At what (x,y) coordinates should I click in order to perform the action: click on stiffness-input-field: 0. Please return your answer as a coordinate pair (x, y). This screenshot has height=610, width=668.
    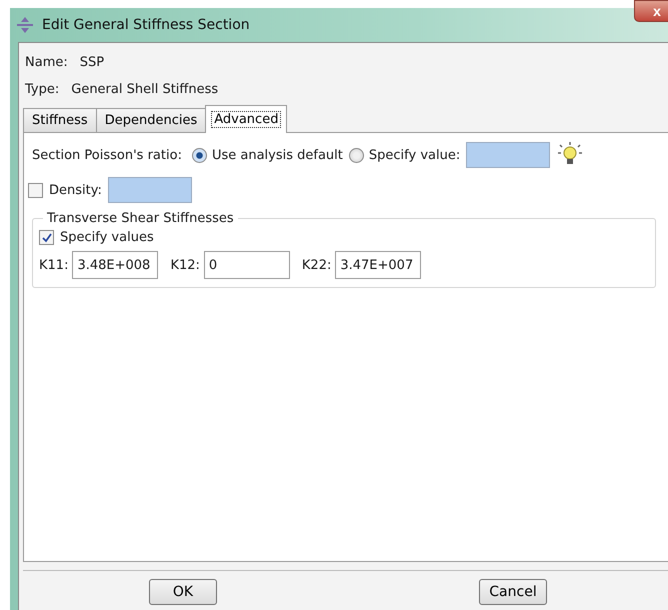
    Looking at the image, I should click on (247, 265).